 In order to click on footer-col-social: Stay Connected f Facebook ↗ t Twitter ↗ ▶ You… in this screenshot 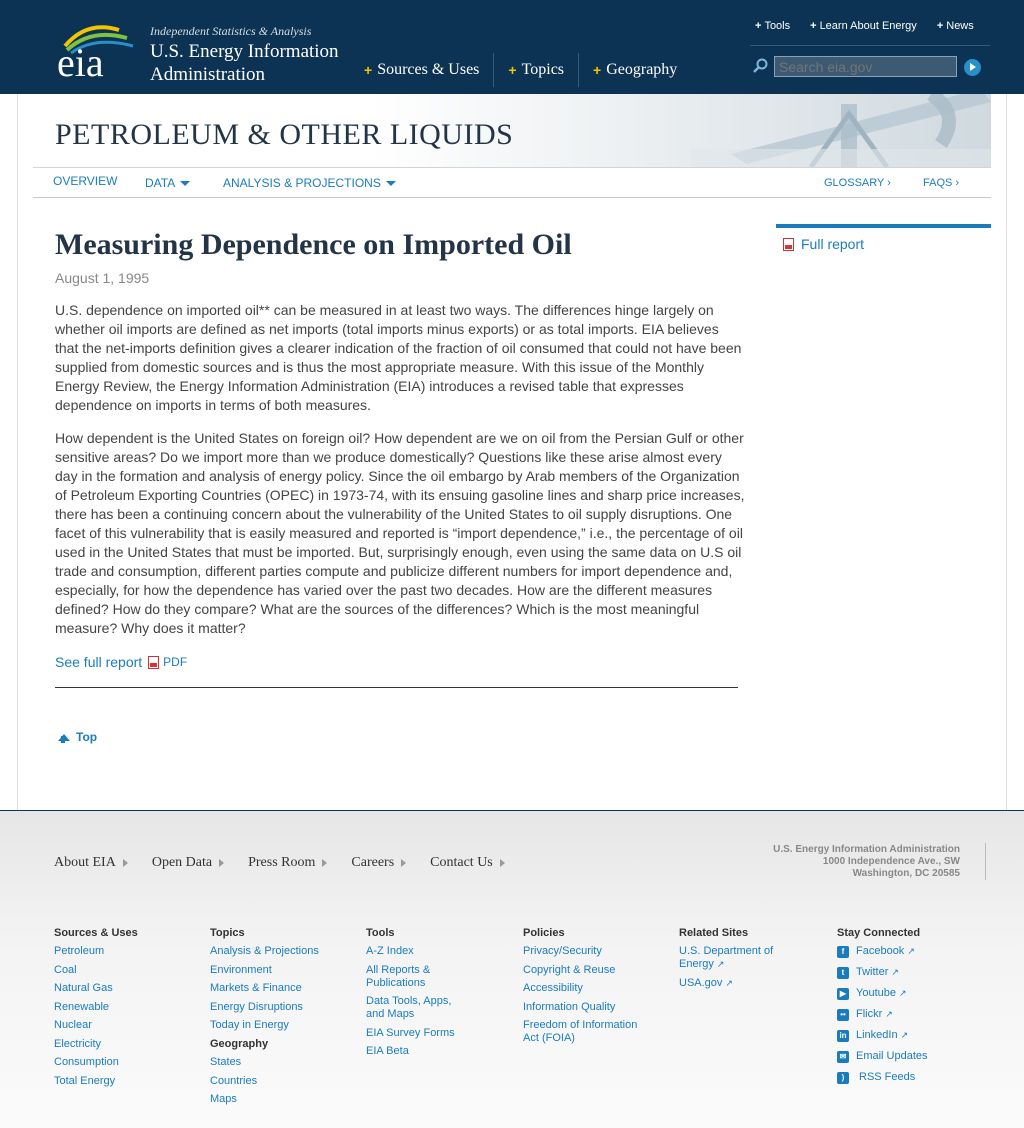, I will do `click(902, 1009)`.